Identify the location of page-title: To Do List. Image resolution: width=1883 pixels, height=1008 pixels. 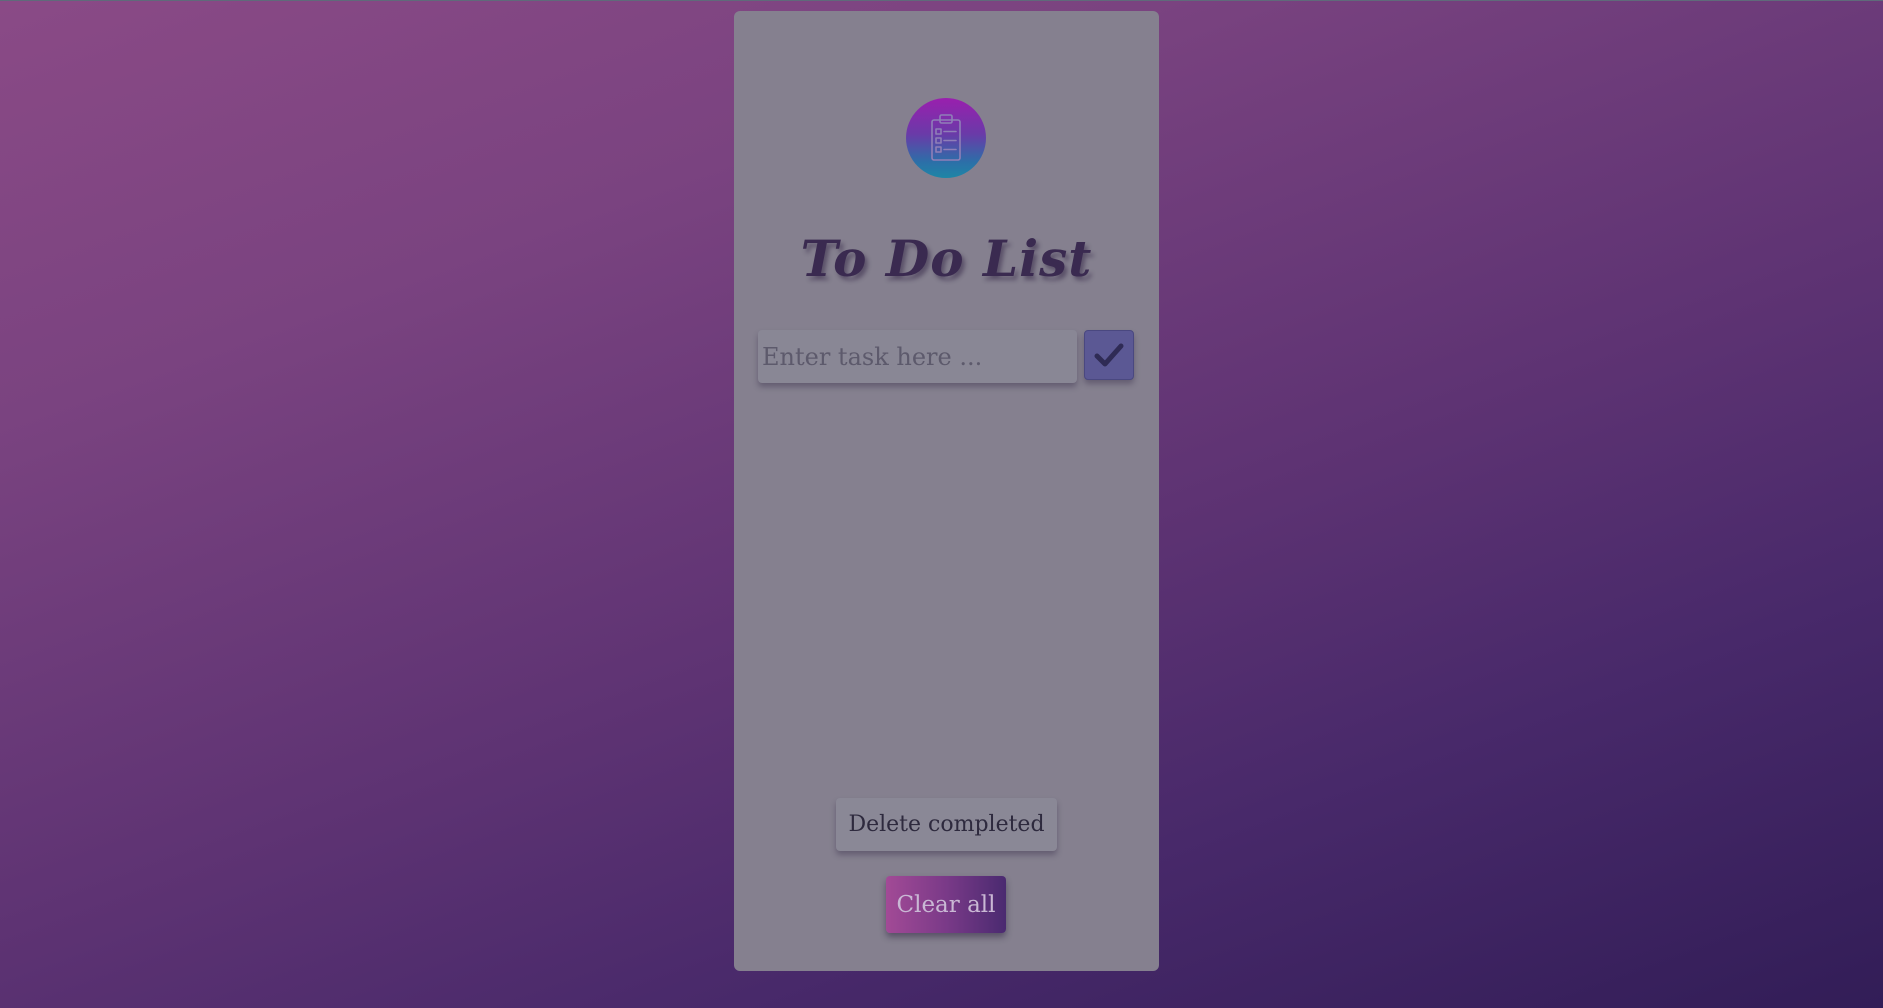
(946, 258).